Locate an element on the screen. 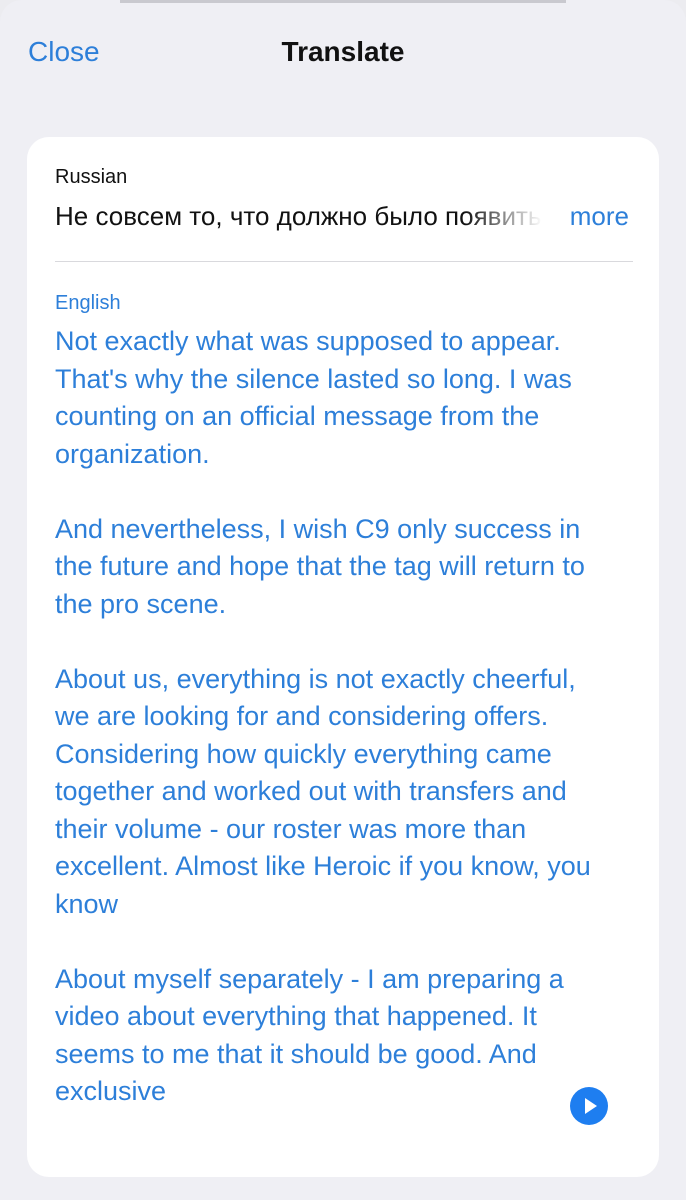 This screenshot has height=1200, width=686. page-title: Translate is located at coordinates (343, 51).